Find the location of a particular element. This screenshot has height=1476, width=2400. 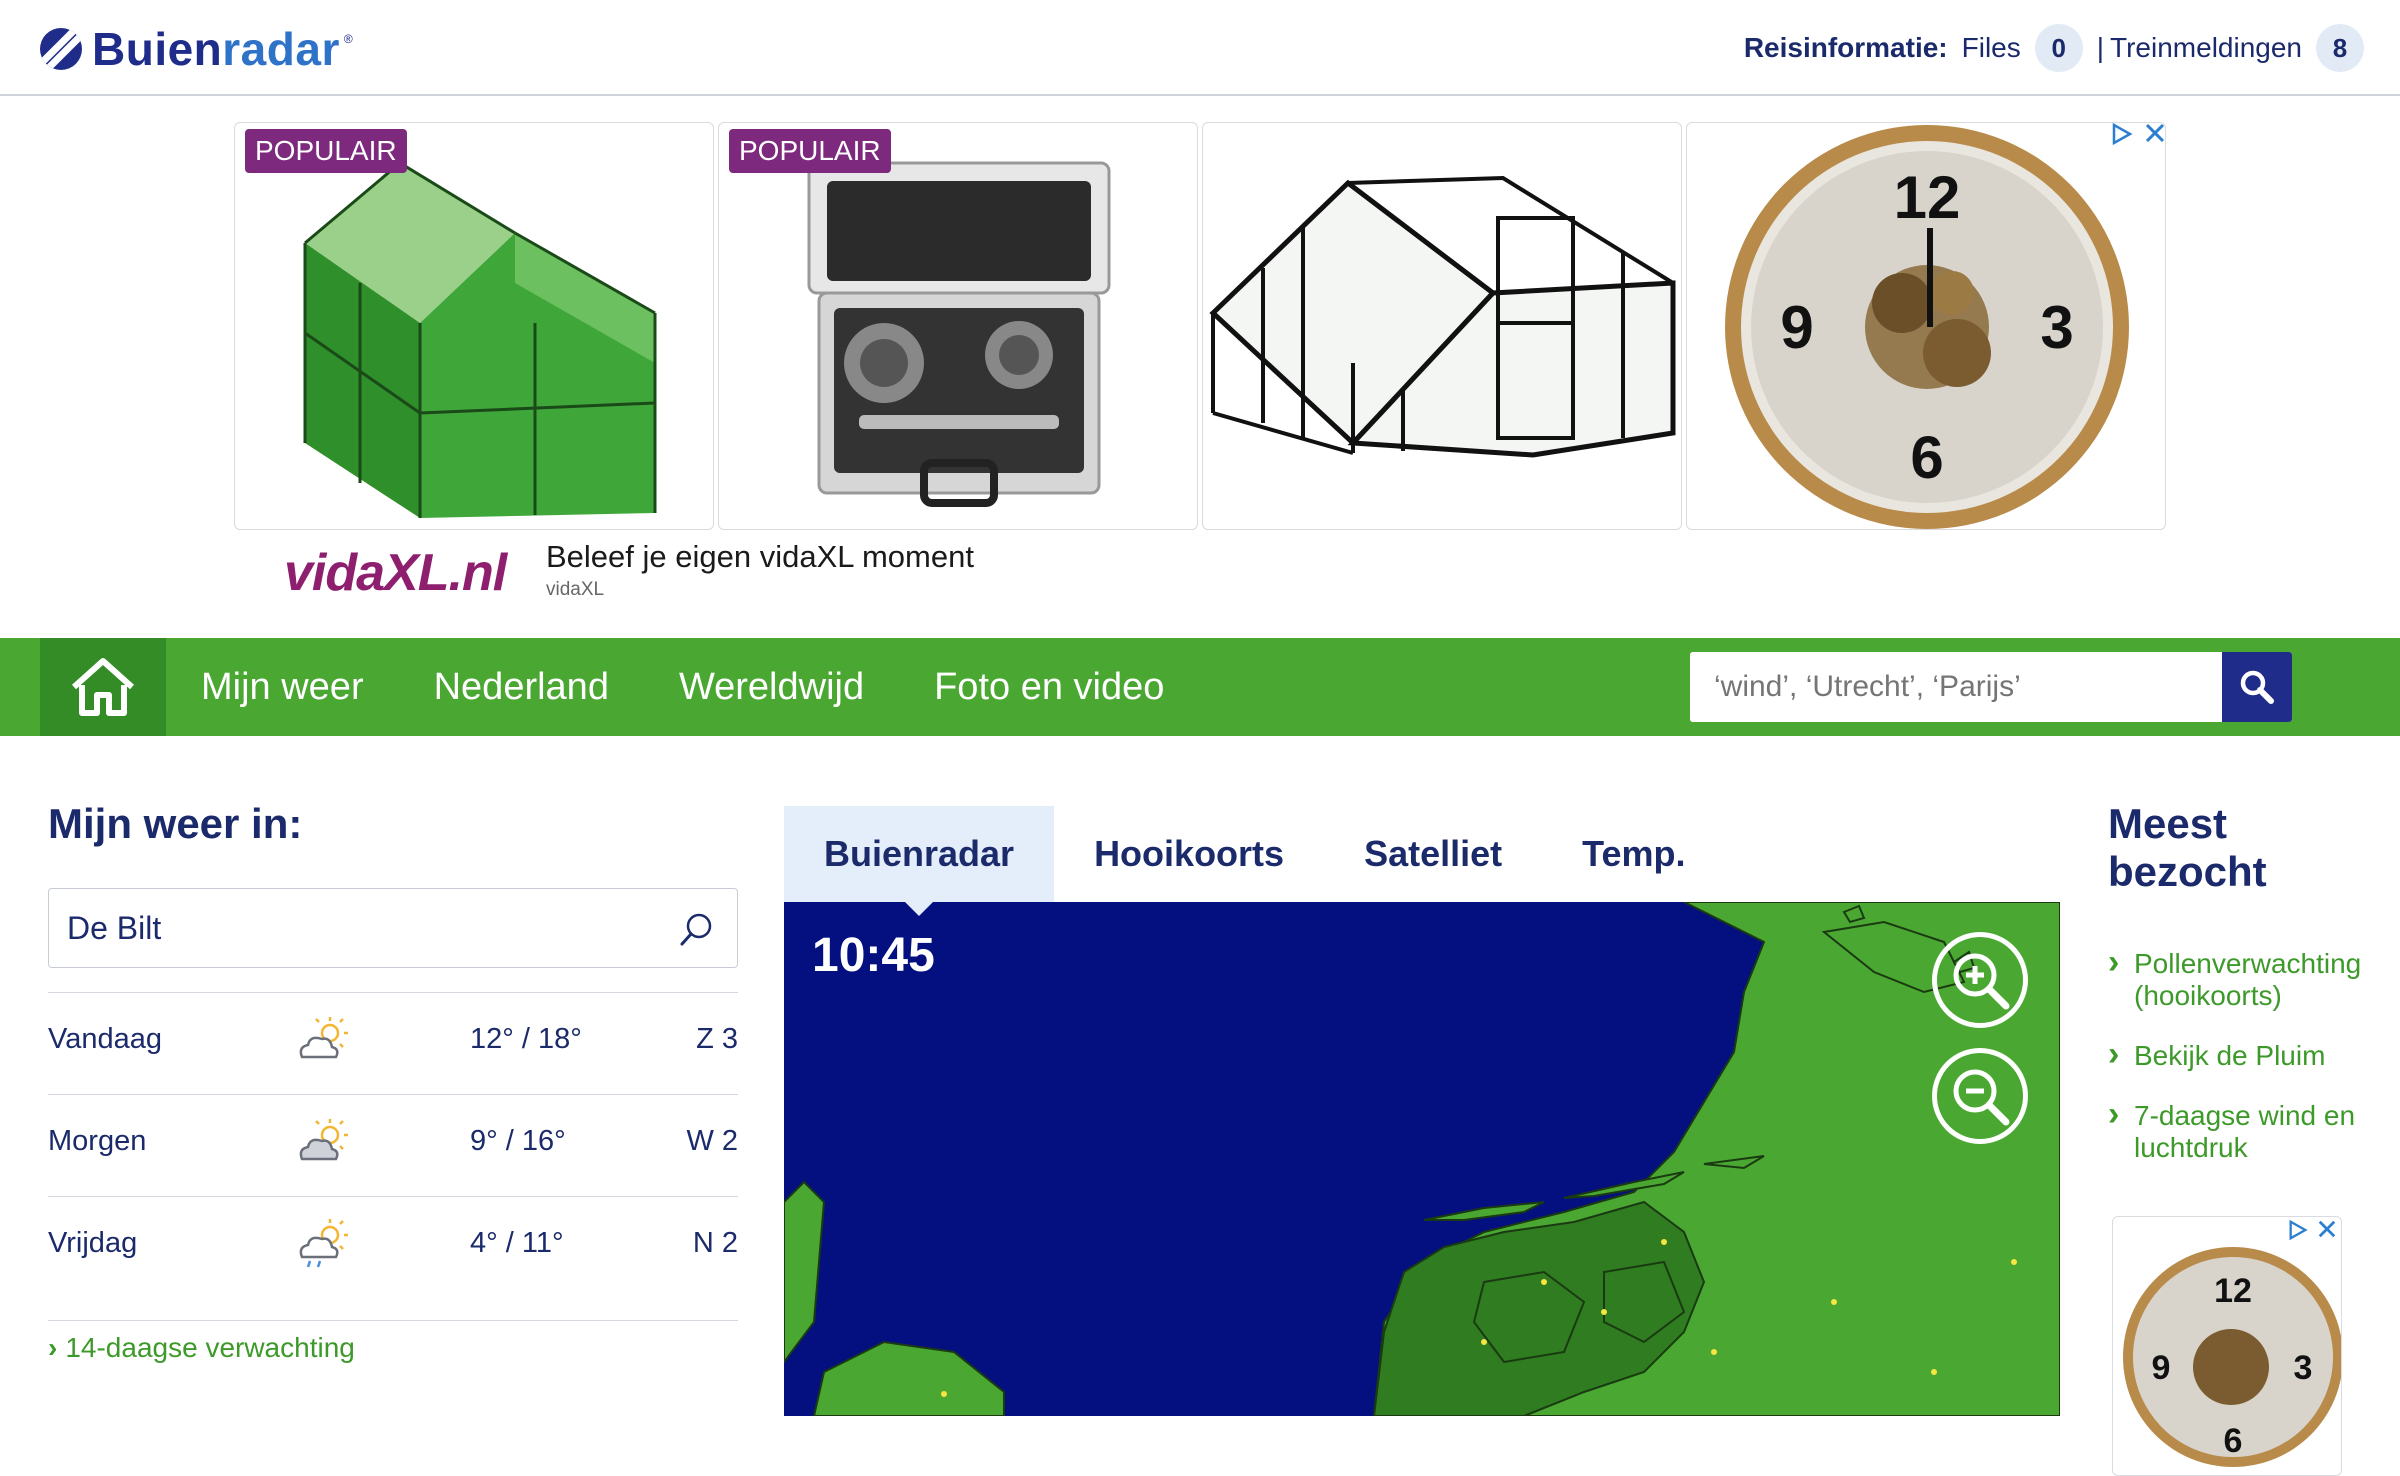

greenhouse-tent-image is located at coordinates (480, 339).